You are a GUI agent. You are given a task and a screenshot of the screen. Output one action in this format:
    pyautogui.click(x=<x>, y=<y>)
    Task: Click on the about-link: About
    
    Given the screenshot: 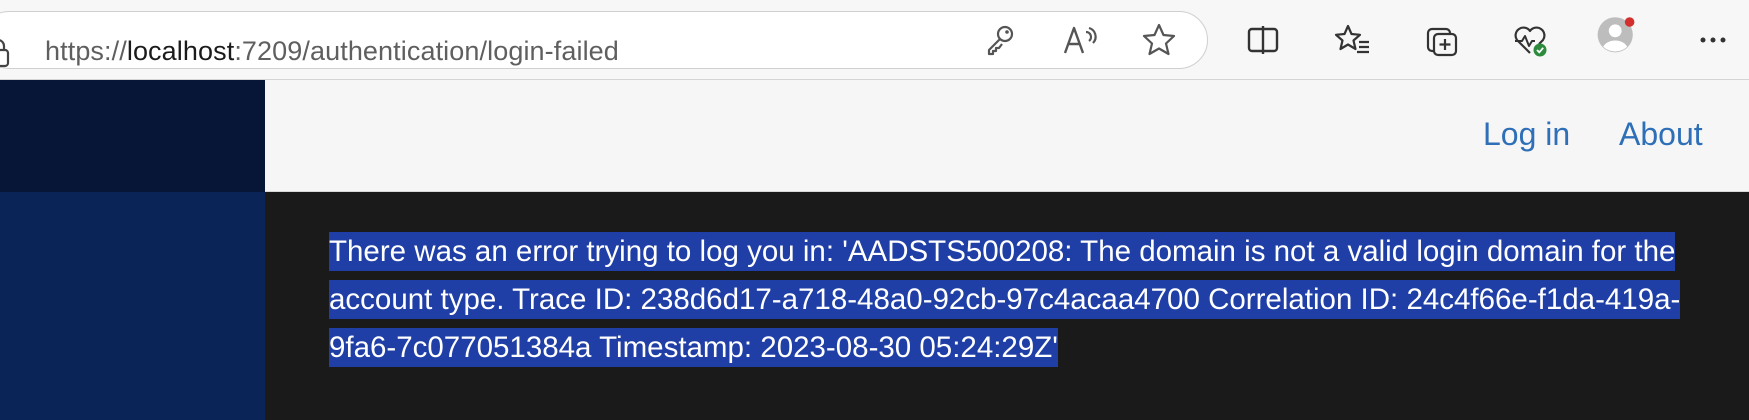 What is the action you would take?
    pyautogui.click(x=1661, y=134)
    